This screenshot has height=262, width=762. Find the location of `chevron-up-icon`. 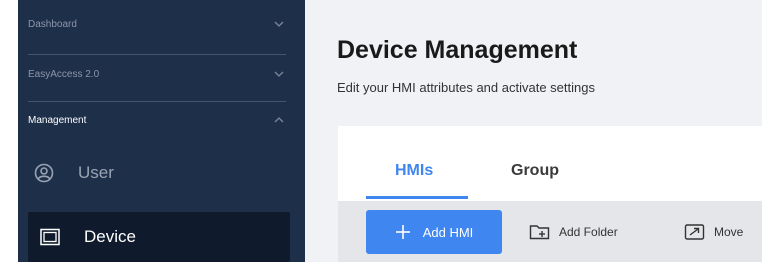

chevron-up-icon is located at coordinates (279, 120).